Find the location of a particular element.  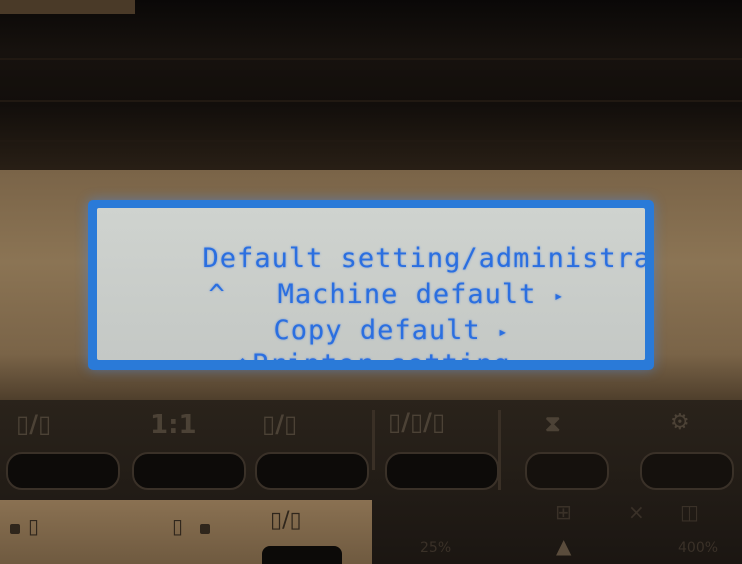

two-sided-copy-icon: ▯/▯ is located at coordinates (280, 424).